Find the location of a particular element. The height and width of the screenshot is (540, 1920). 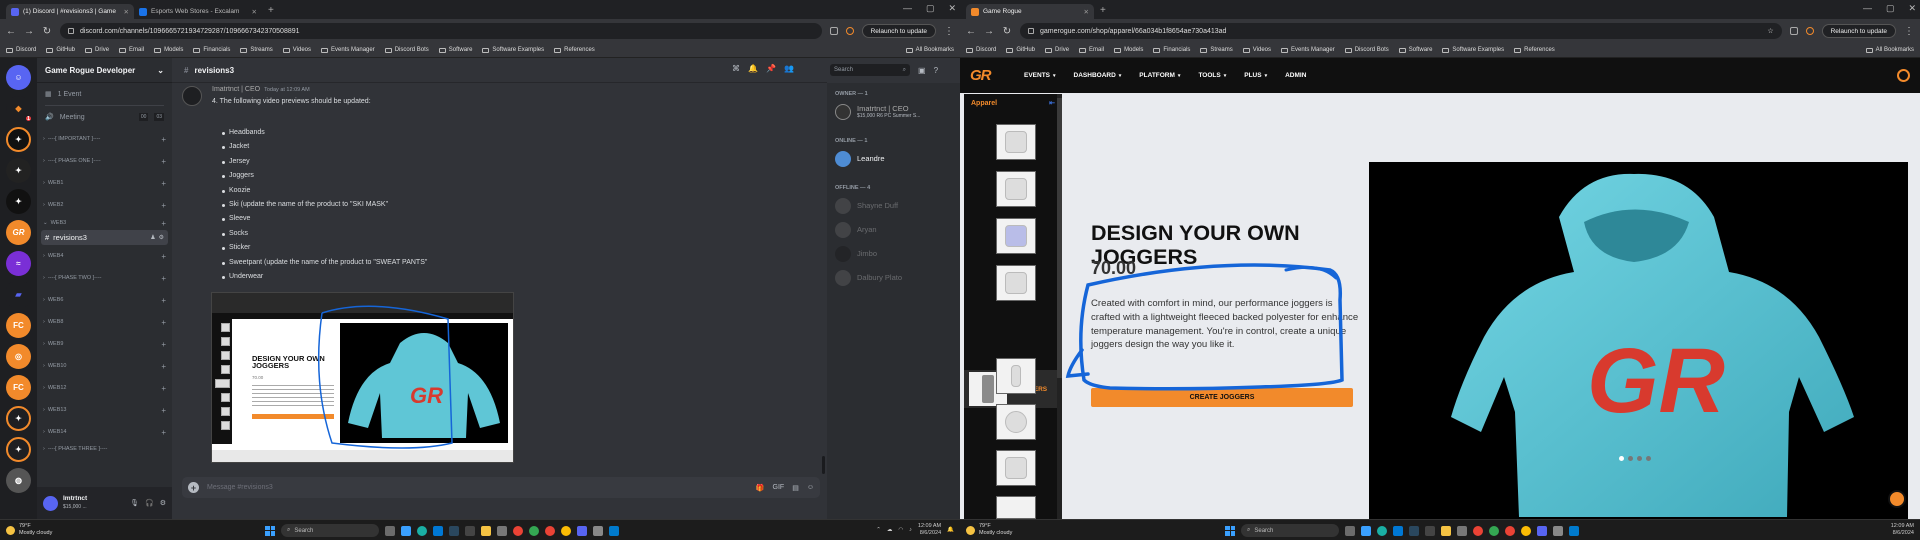

bookmark-item: Software Examples is located at coordinates (513, 50).